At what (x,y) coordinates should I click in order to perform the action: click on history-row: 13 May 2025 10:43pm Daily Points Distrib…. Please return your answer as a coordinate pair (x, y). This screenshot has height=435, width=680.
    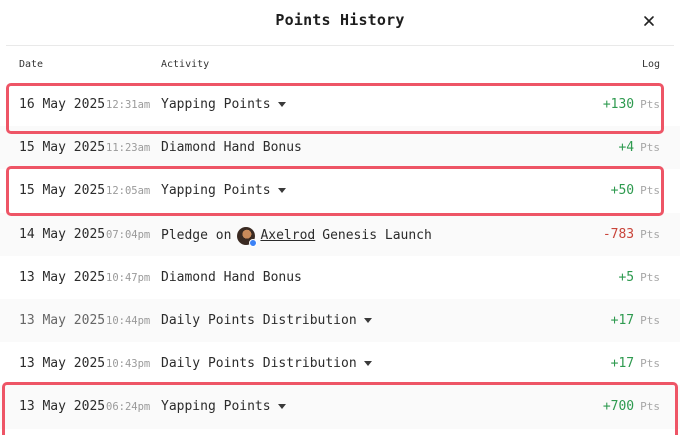
    Looking at the image, I should click on (340, 363).